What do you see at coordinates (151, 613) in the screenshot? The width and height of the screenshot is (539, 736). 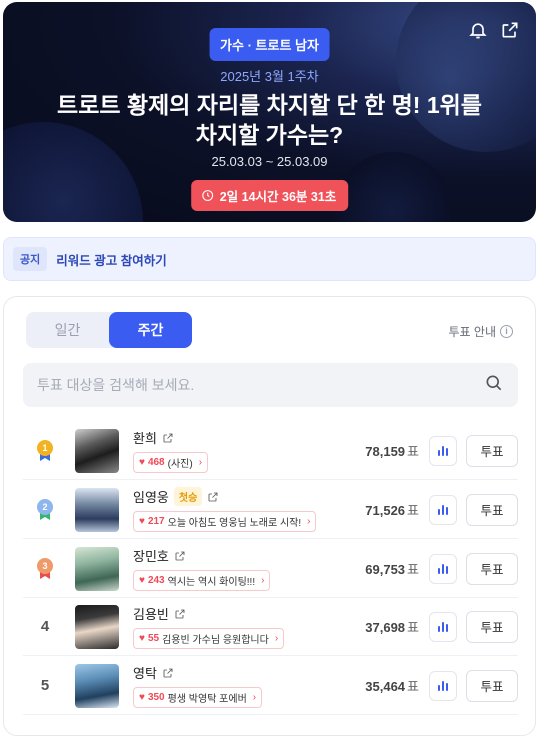 I see `artist-name: 김용빈` at bounding box center [151, 613].